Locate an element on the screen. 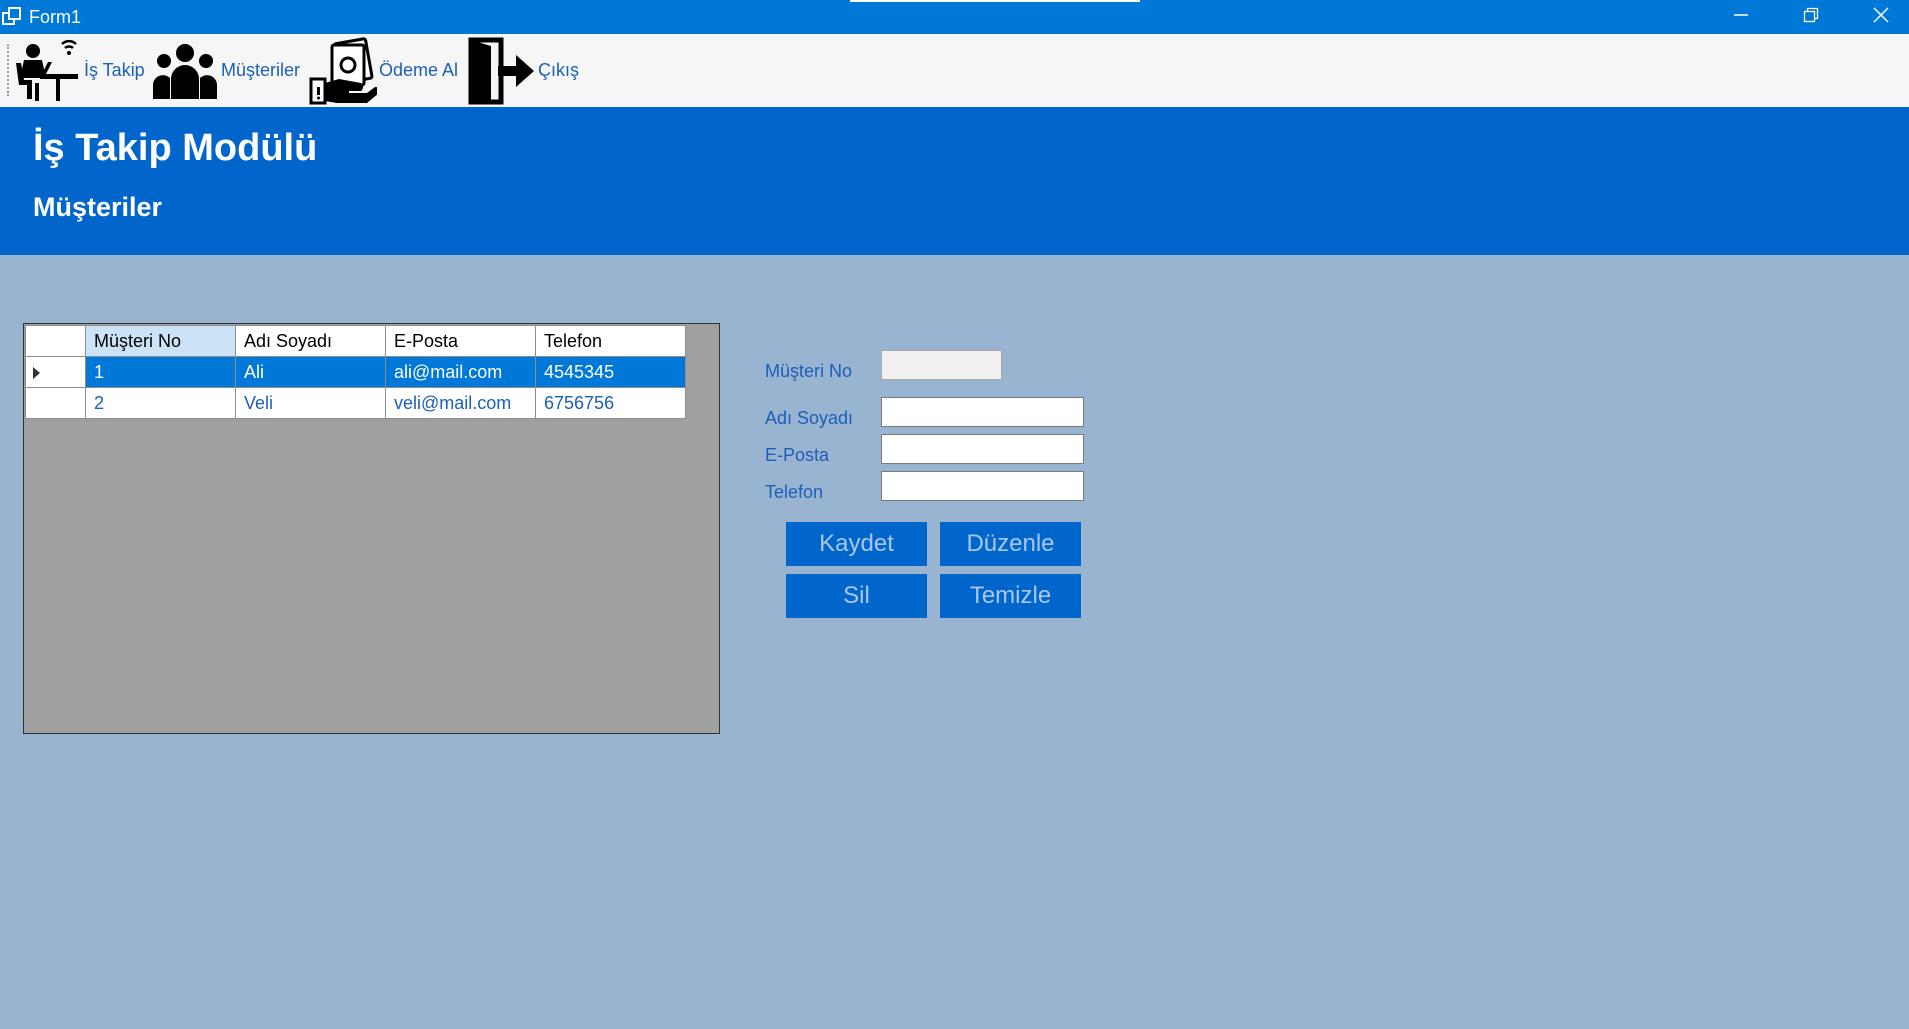 The height and width of the screenshot is (1029, 1909). column-header-telefon: Telefon is located at coordinates (610, 341).